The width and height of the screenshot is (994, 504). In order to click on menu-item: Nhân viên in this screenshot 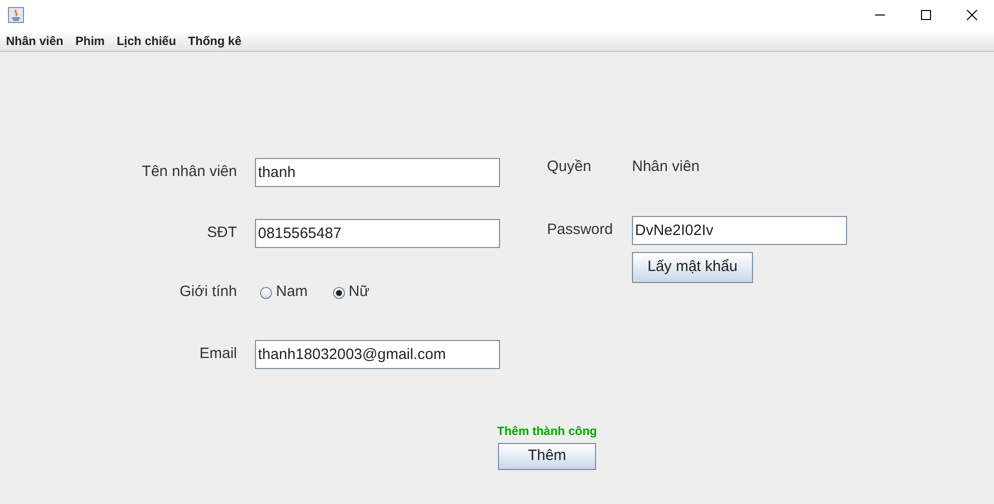, I will do `click(35, 41)`.